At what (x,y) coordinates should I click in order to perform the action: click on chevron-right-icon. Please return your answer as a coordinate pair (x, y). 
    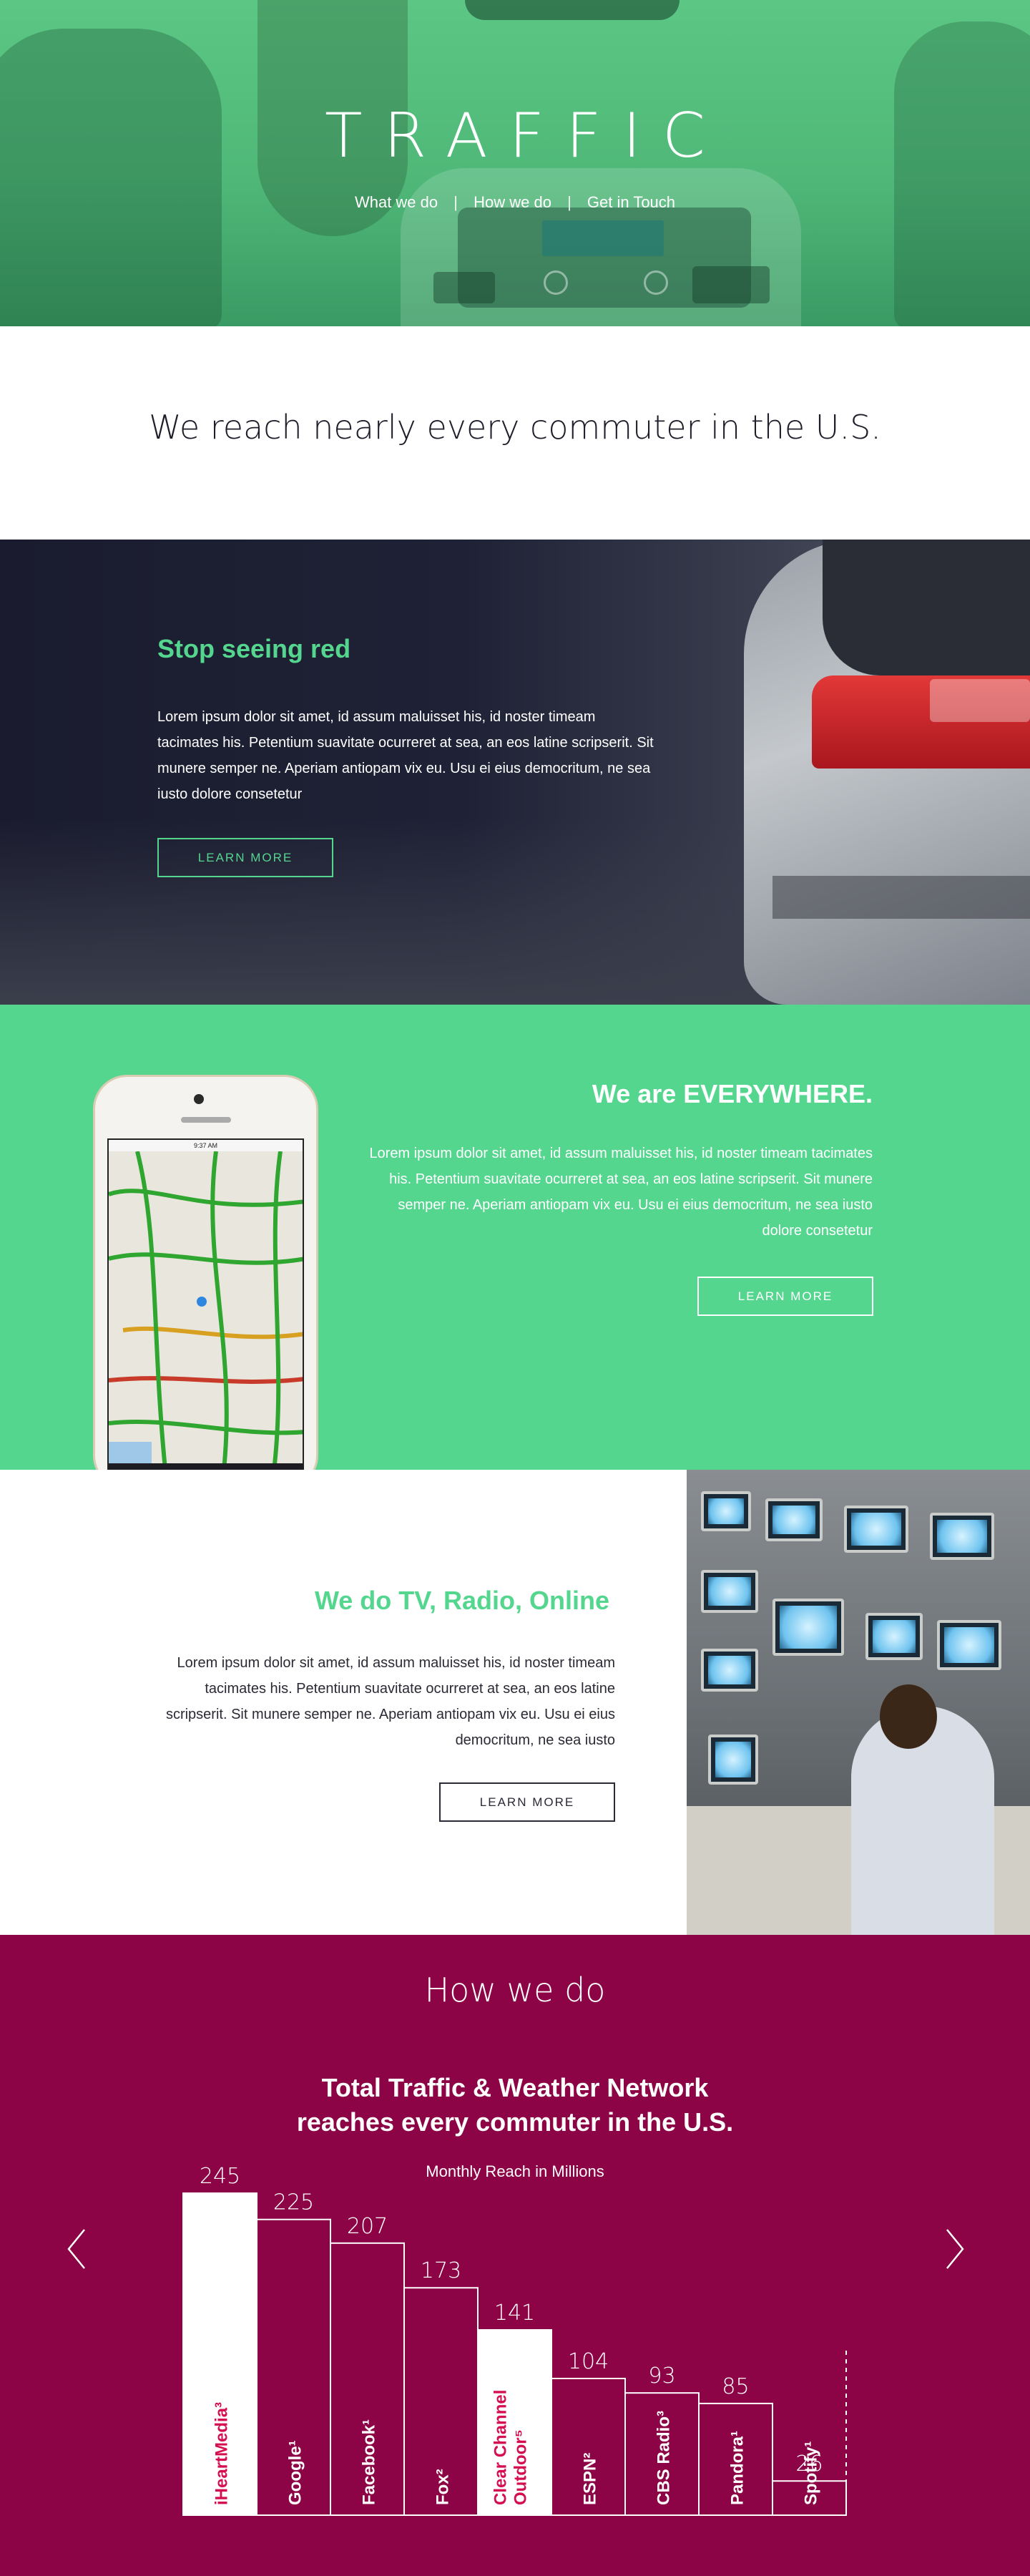
    Looking at the image, I should click on (954, 2249).